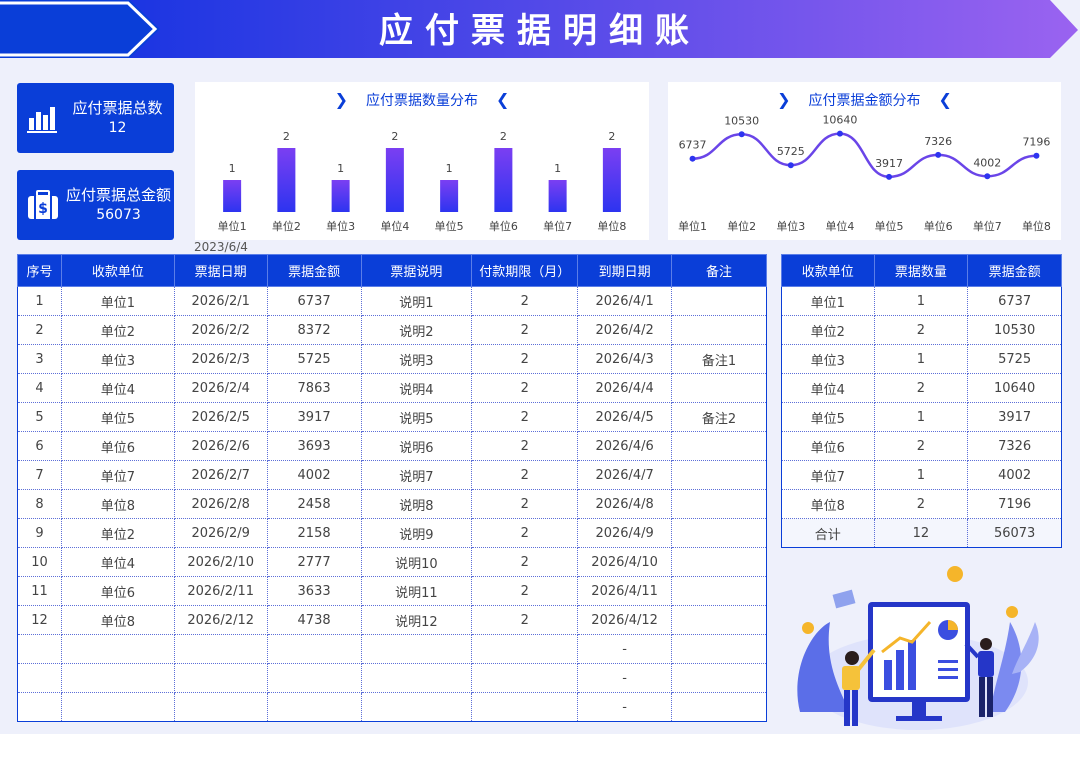  I want to click on summary-total-table-cell: 56073, so click(1014, 533).